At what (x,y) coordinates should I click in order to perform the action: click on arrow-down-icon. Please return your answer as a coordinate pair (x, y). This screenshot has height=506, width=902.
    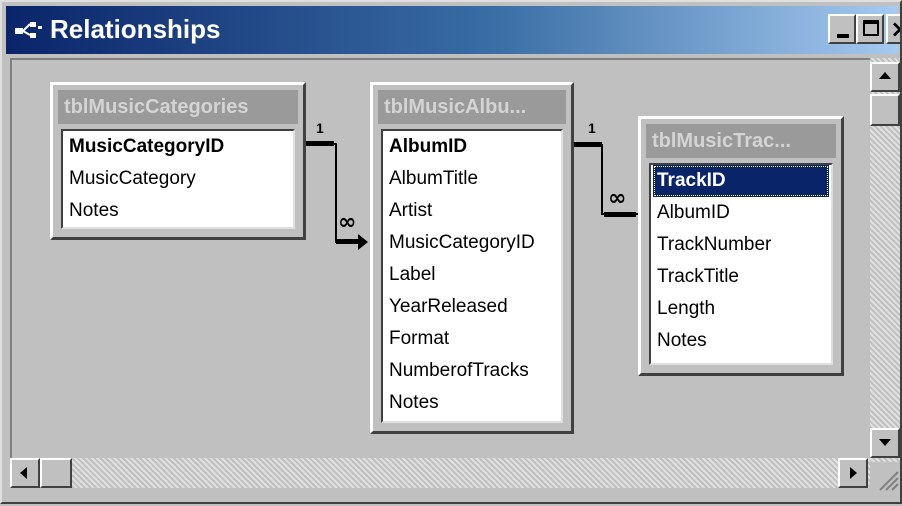
    Looking at the image, I should click on (885, 442).